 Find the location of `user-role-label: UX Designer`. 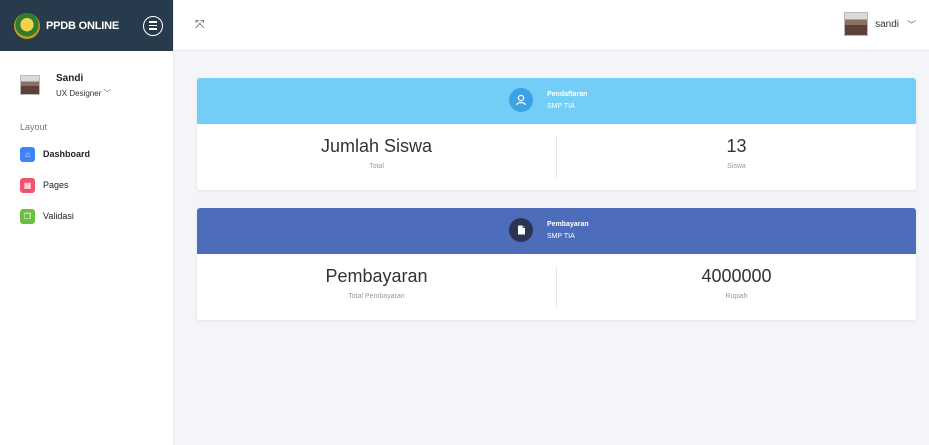

user-role-label: UX Designer is located at coordinates (79, 93).